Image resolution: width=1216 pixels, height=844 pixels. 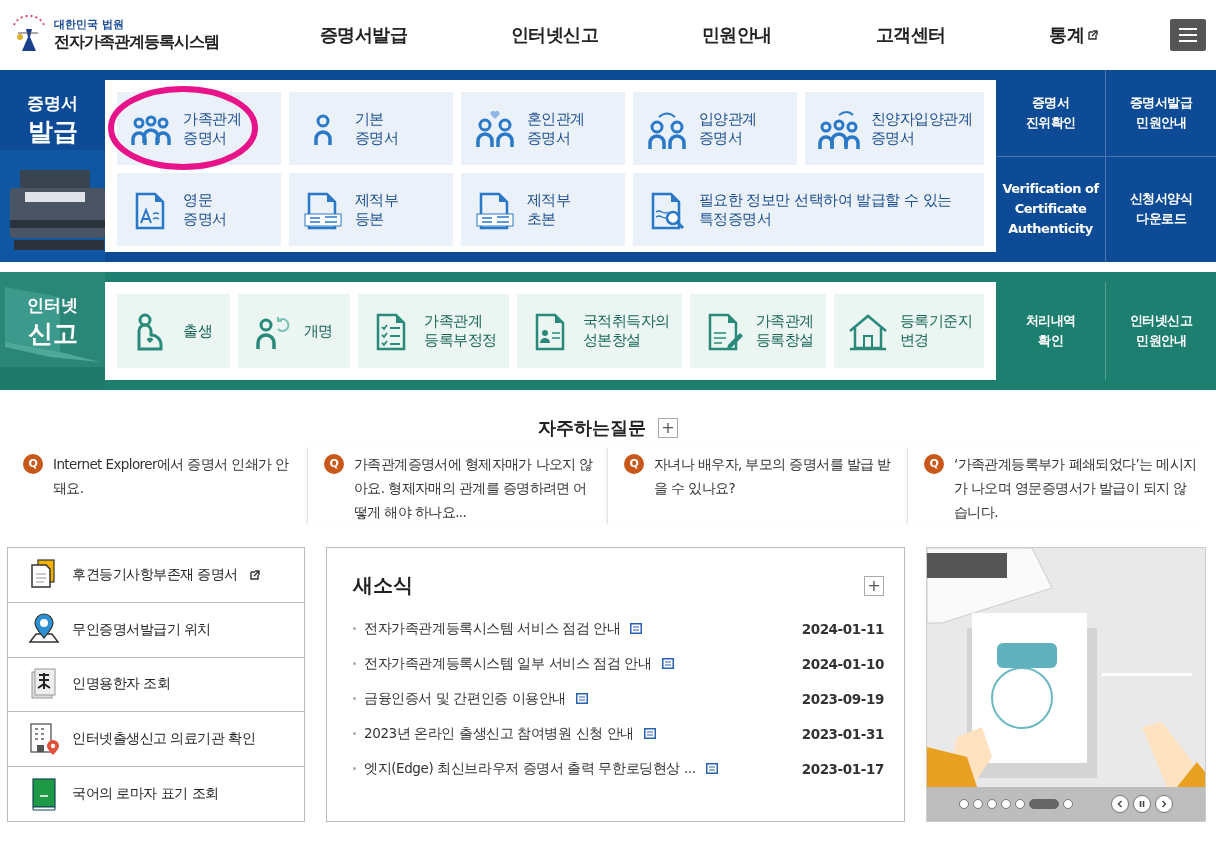 What do you see at coordinates (89, 24) in the screenshot?
I see `org-name: 대한민국 법원` at bounding box center [89, 24].